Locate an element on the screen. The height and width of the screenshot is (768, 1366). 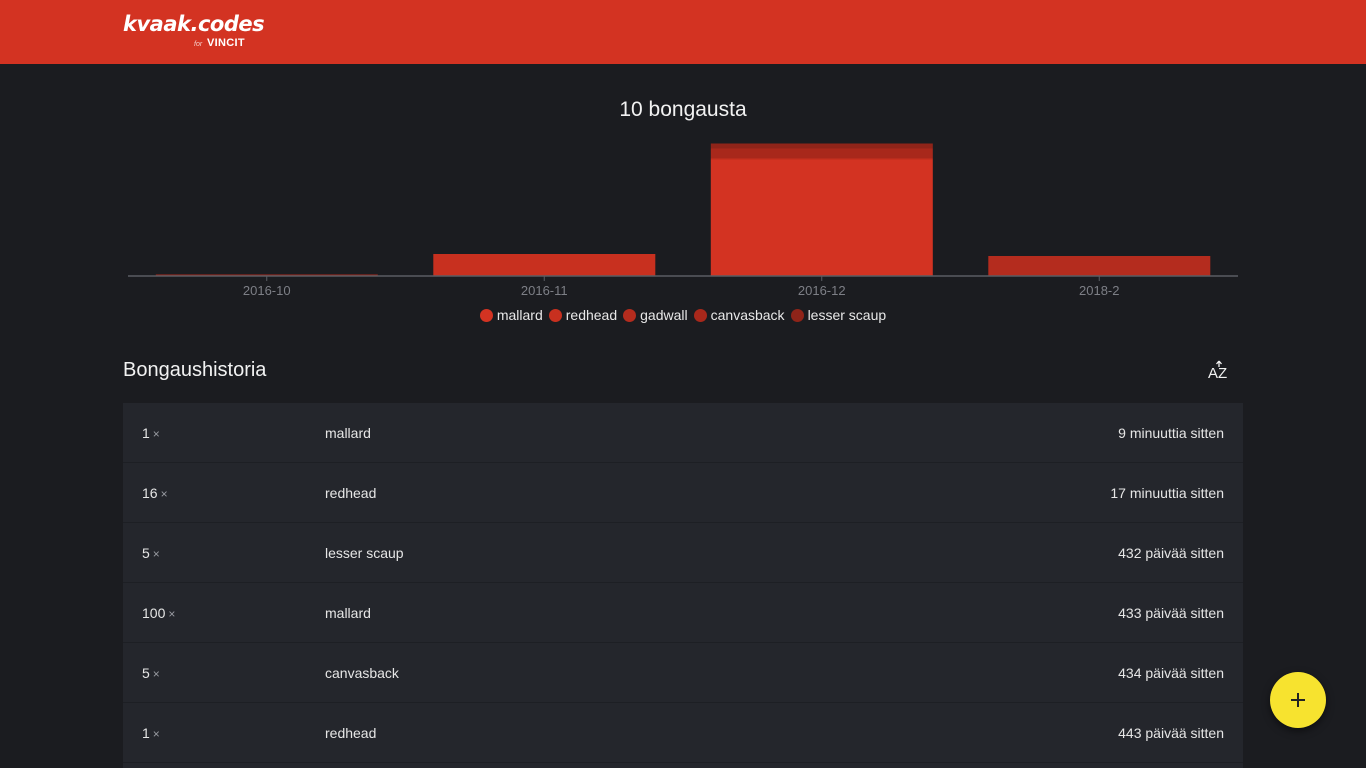
sighting-time: 9 minuuttia sitten is located at coordinates (1171, 433).